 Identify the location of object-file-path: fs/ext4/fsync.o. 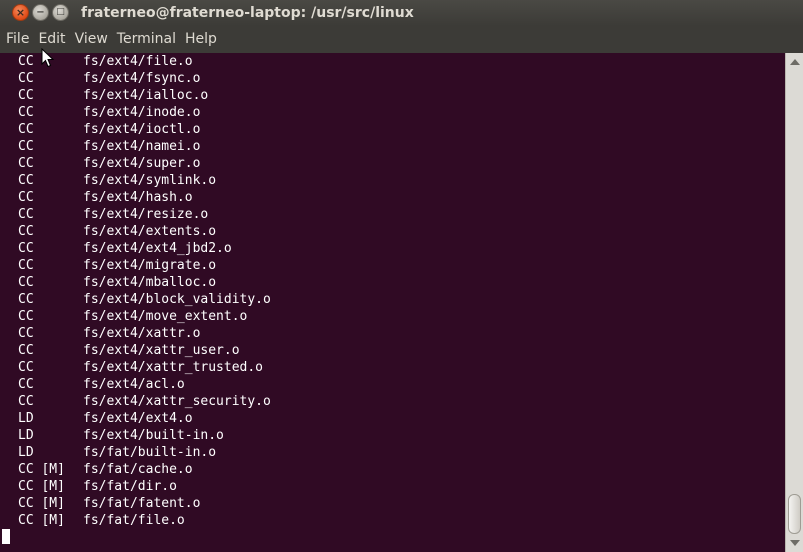
(142, 78).